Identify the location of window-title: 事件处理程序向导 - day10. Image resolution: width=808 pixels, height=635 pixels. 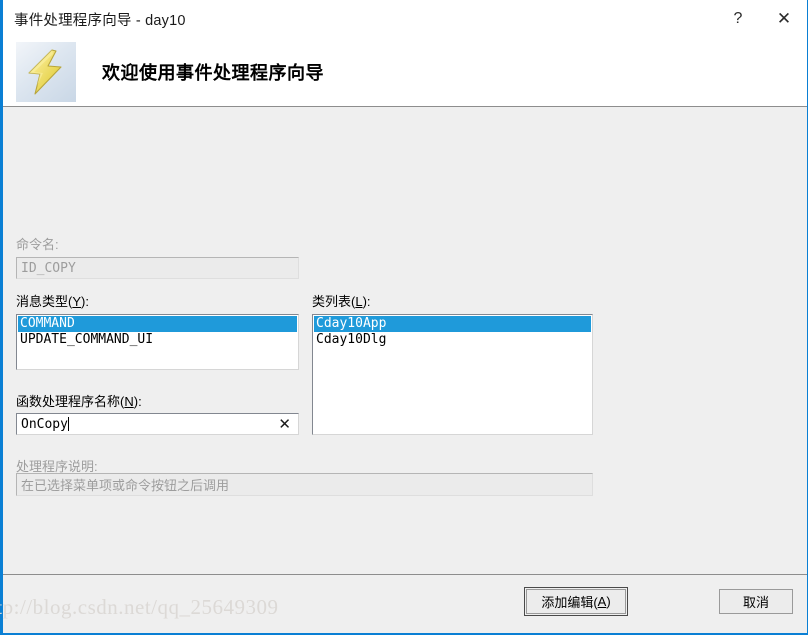
(100, 20).